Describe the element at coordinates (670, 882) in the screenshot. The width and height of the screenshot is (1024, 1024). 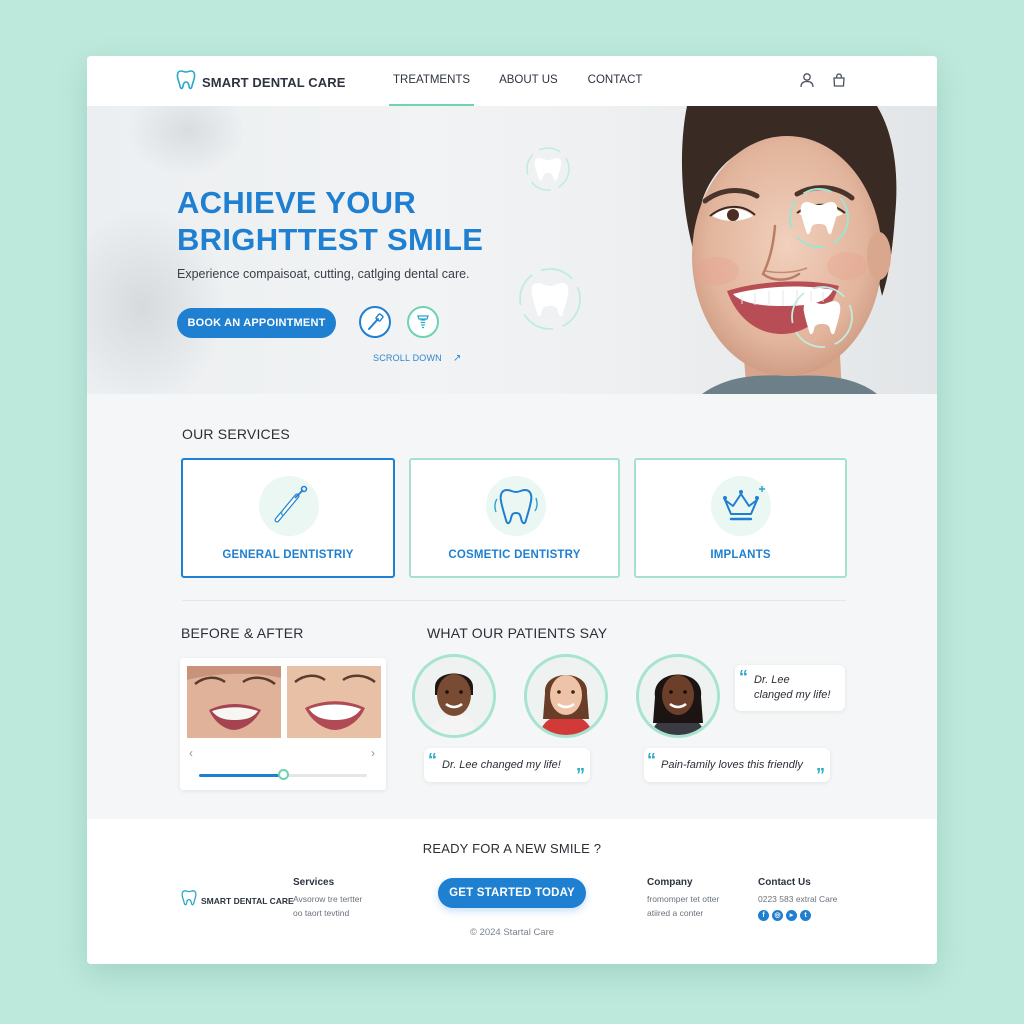
I see `footer-column-heading: Company` at that location.